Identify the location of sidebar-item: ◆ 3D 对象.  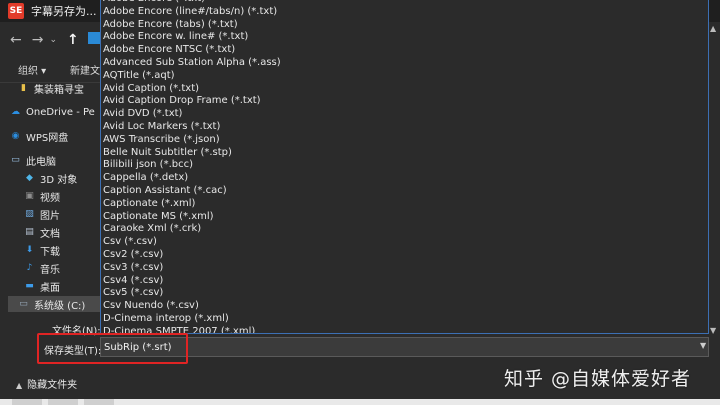
(62, 178).